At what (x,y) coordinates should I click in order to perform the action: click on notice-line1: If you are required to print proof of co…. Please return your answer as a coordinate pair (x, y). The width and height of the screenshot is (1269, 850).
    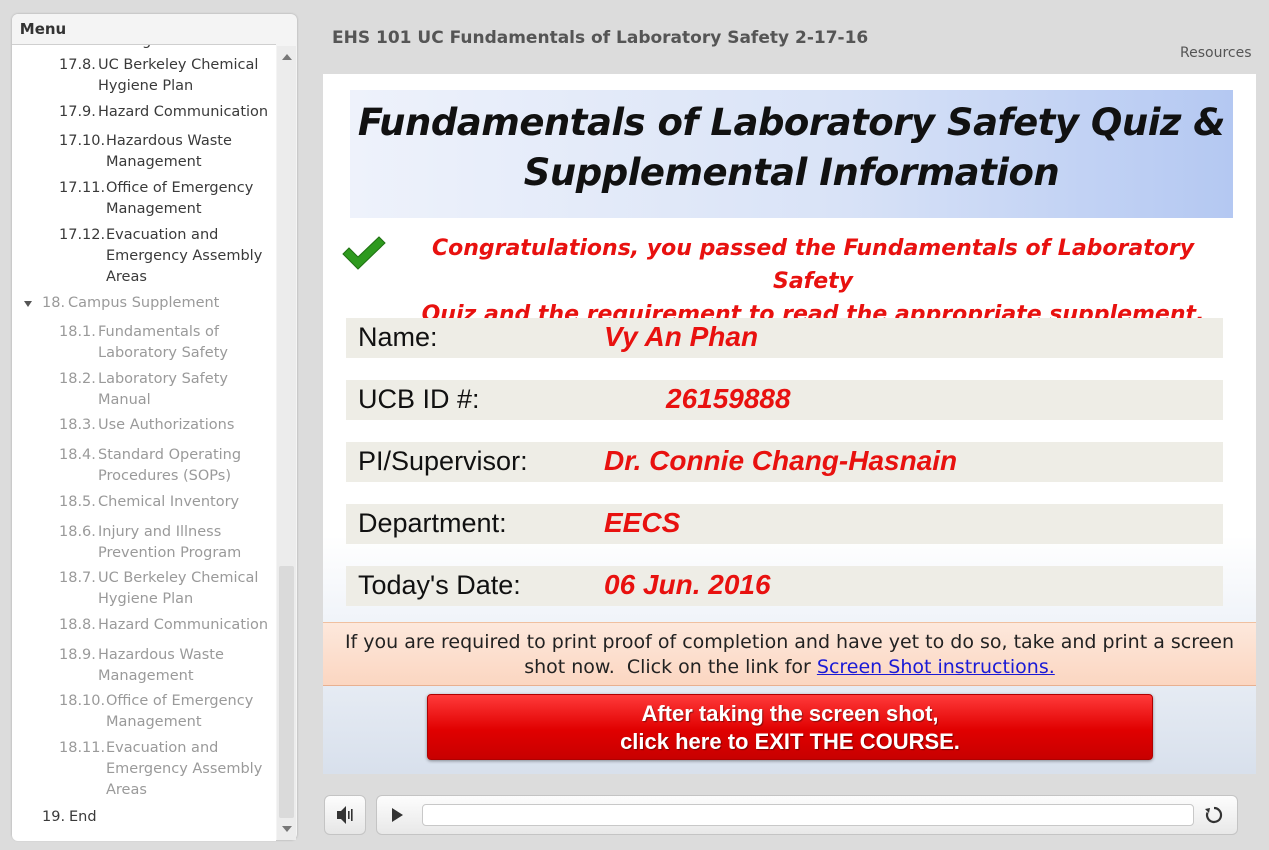
    Looking at the image, I should click on (789, 642).